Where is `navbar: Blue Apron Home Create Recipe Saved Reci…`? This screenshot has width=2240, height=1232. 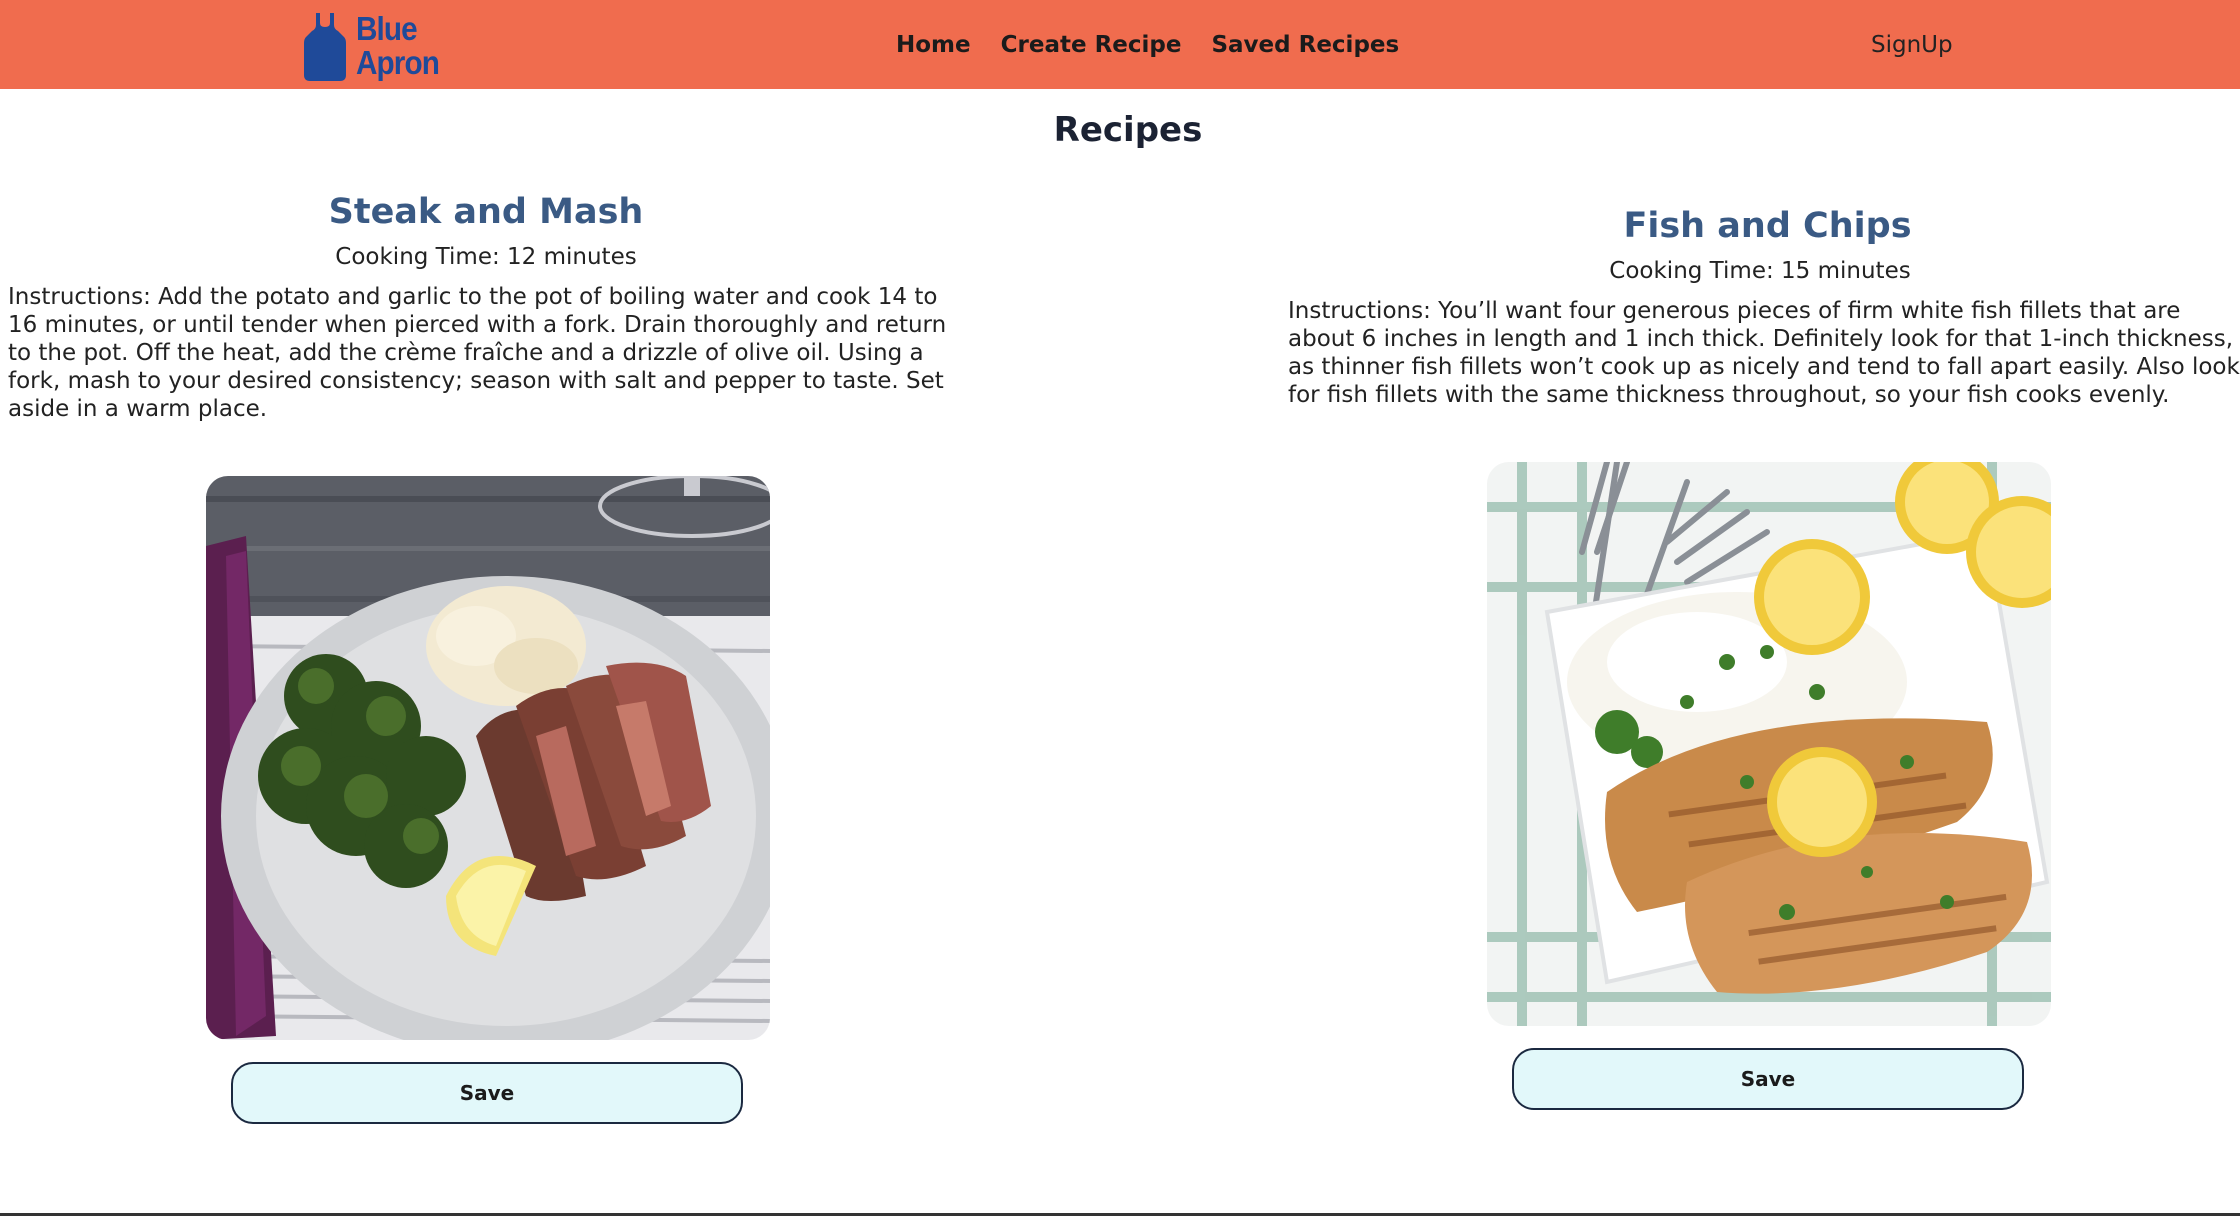
navbar: Blue Apron Home Create Recipe Saved Reci… is located at coordinates (1120, 44).